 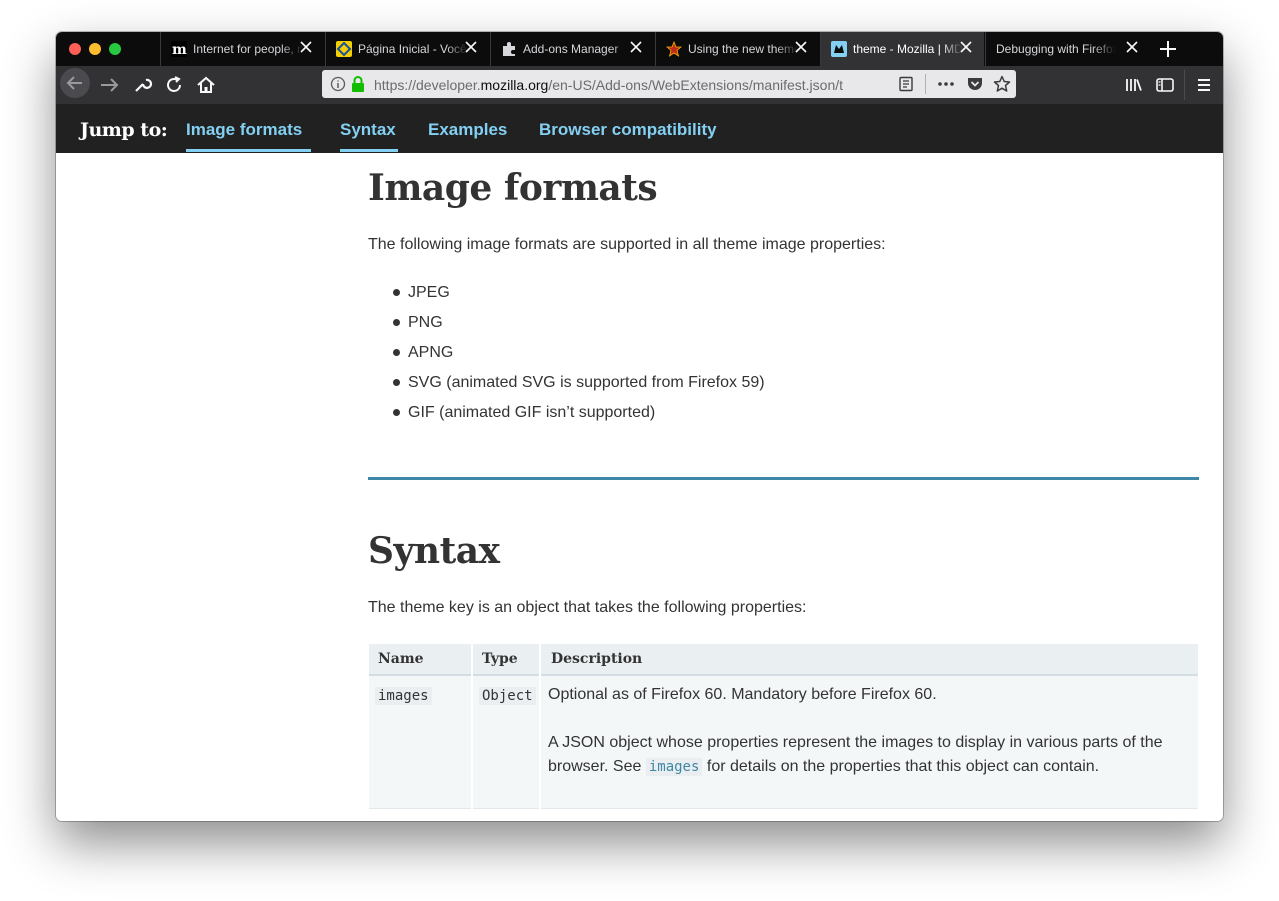 What do you see at coordinates (434, 551) in the screenshot?
I see `heading-syntax: Syntax` at bounding box center [434, 551].